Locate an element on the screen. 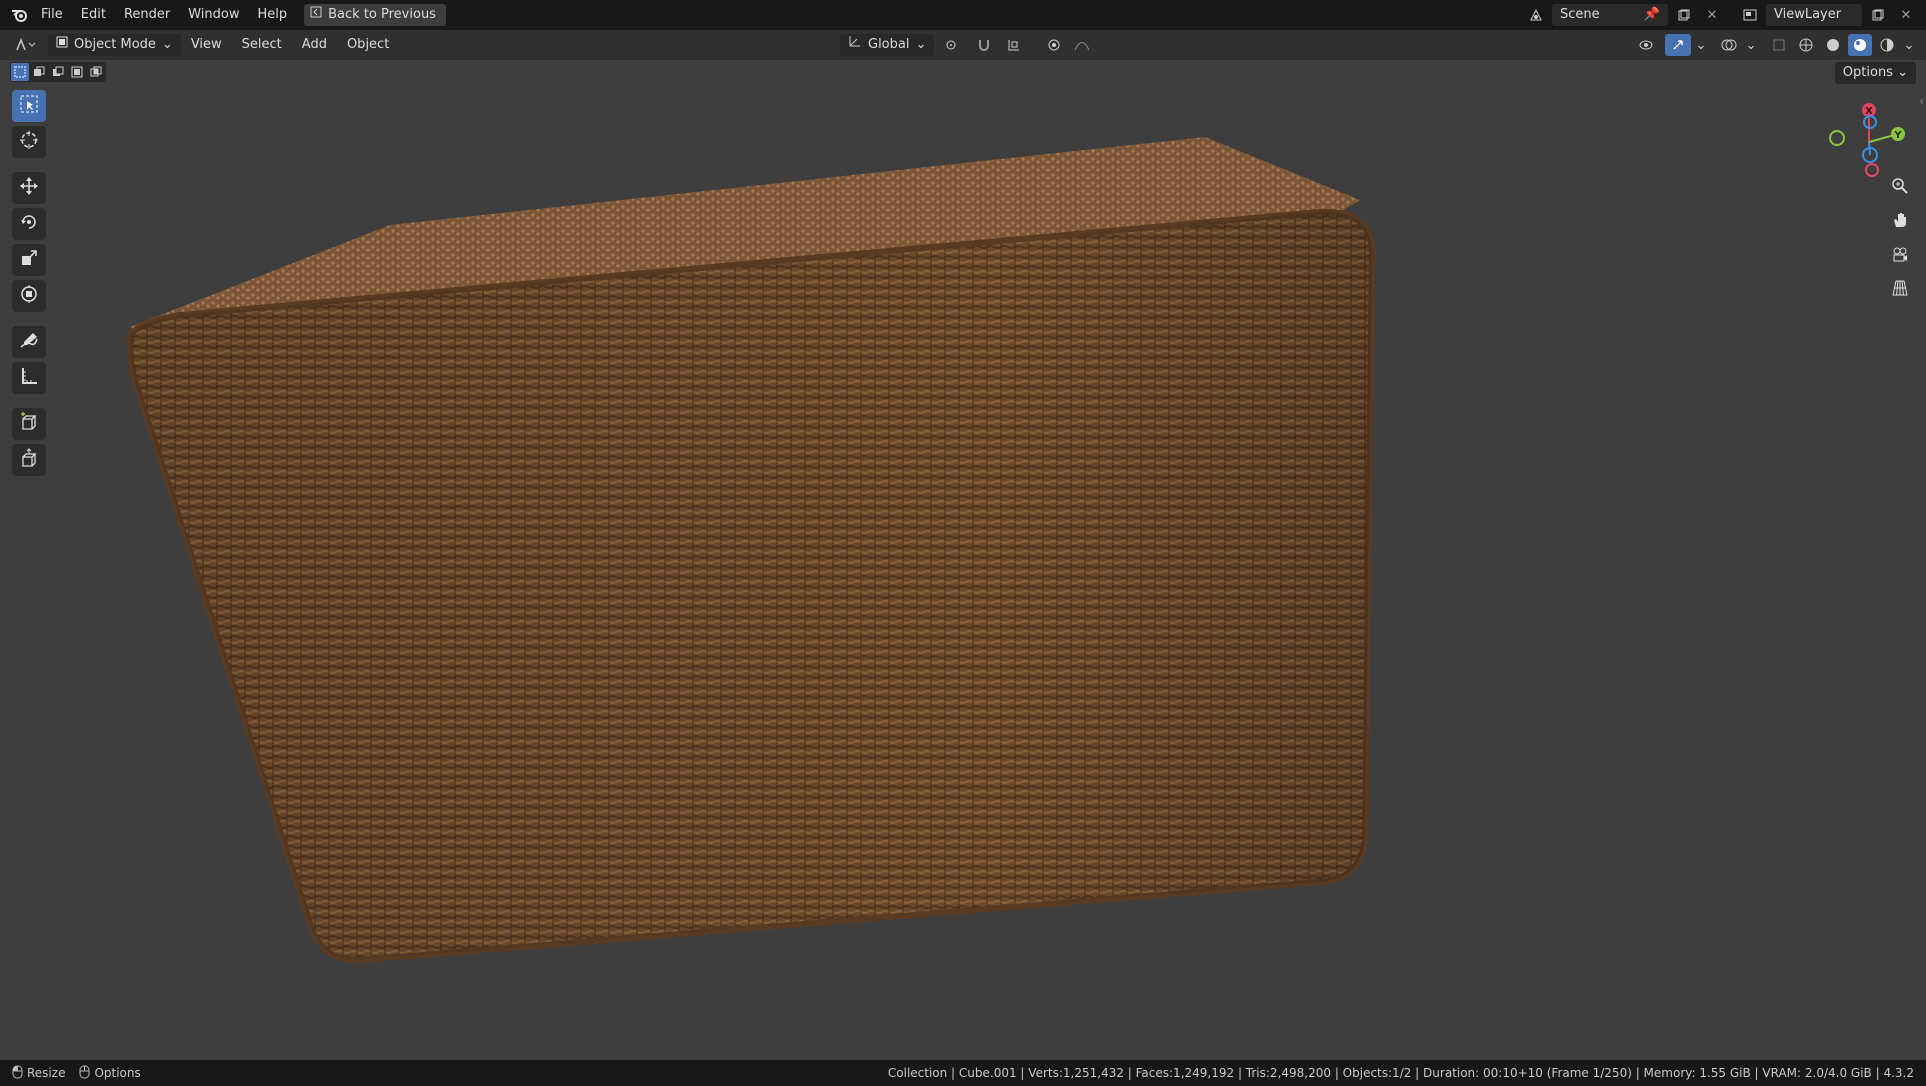 The width and height of the screenshot is (1926, 1086). scale-icon is located at coordinates (29, 260).